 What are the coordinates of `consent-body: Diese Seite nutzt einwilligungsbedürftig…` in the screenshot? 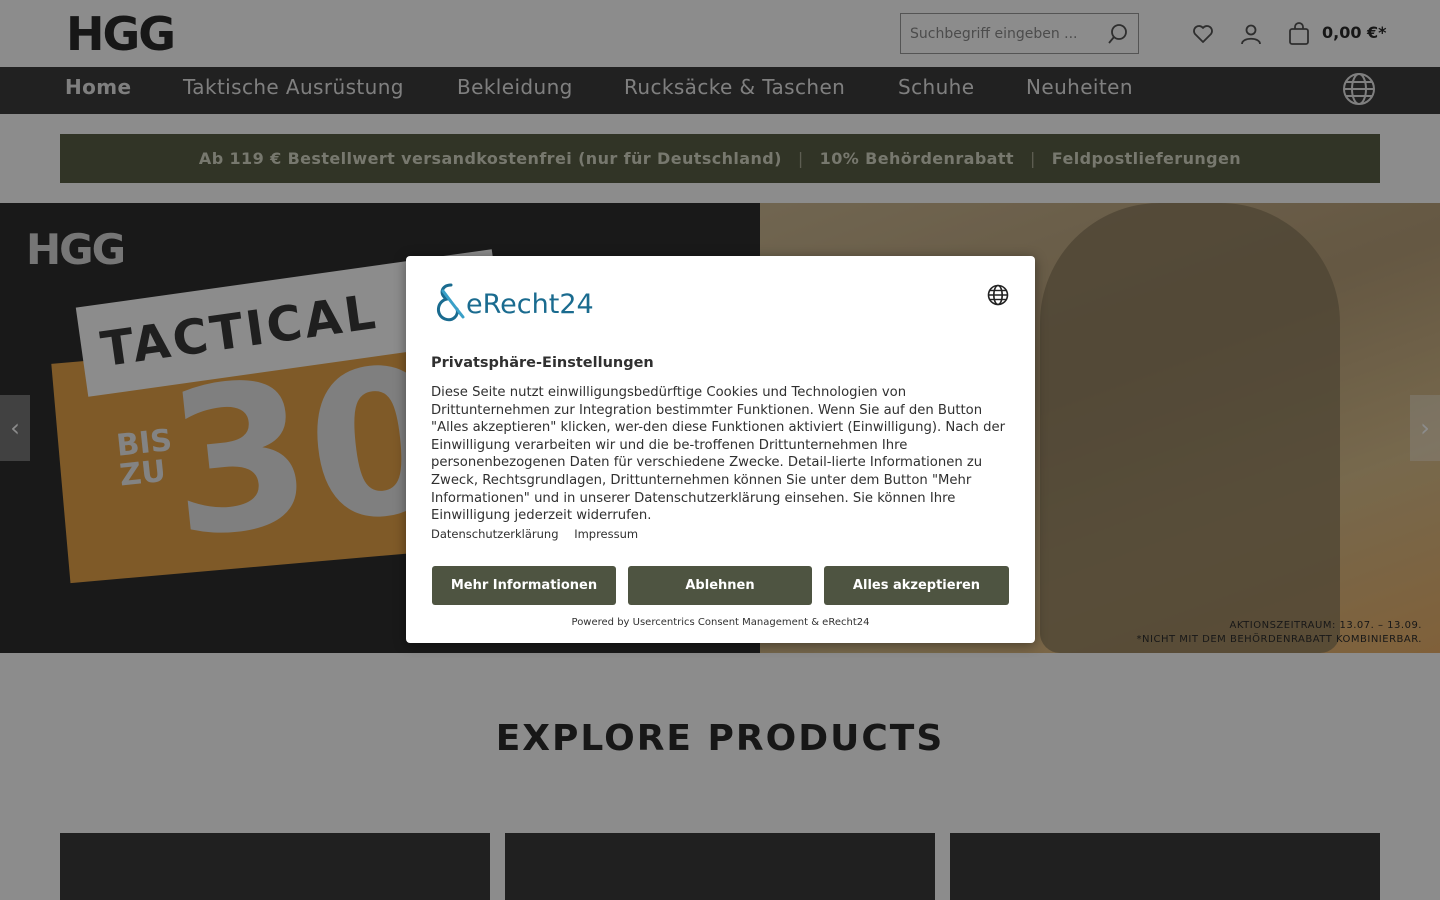 It's located at (718, 454).